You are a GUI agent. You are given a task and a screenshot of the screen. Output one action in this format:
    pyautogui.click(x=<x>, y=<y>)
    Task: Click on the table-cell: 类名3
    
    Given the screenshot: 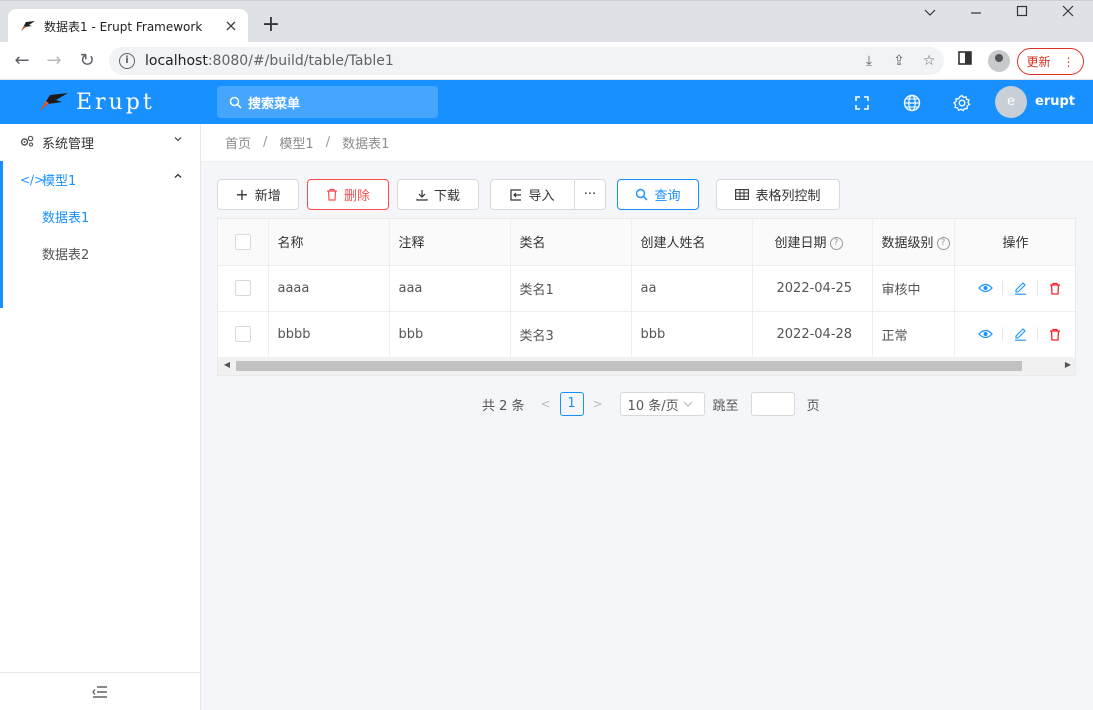 What is the action you would take?
    pyautogui.click(x=571, y=334)
    